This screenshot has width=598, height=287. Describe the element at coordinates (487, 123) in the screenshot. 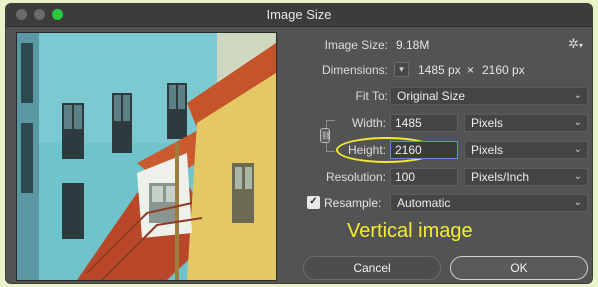

I see `width-unit-value: Pixels` at that location.